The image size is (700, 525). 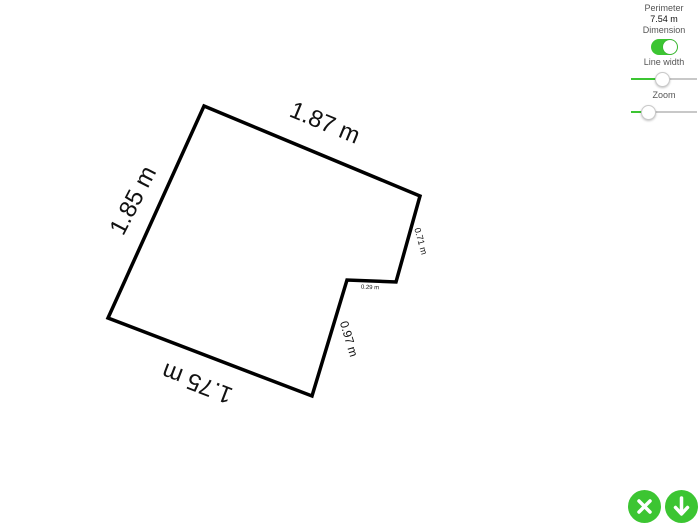 What do you see at coordinates (670, 47) in the screenshot?
I see `toggle-knob` at bounding box center [670, 47].